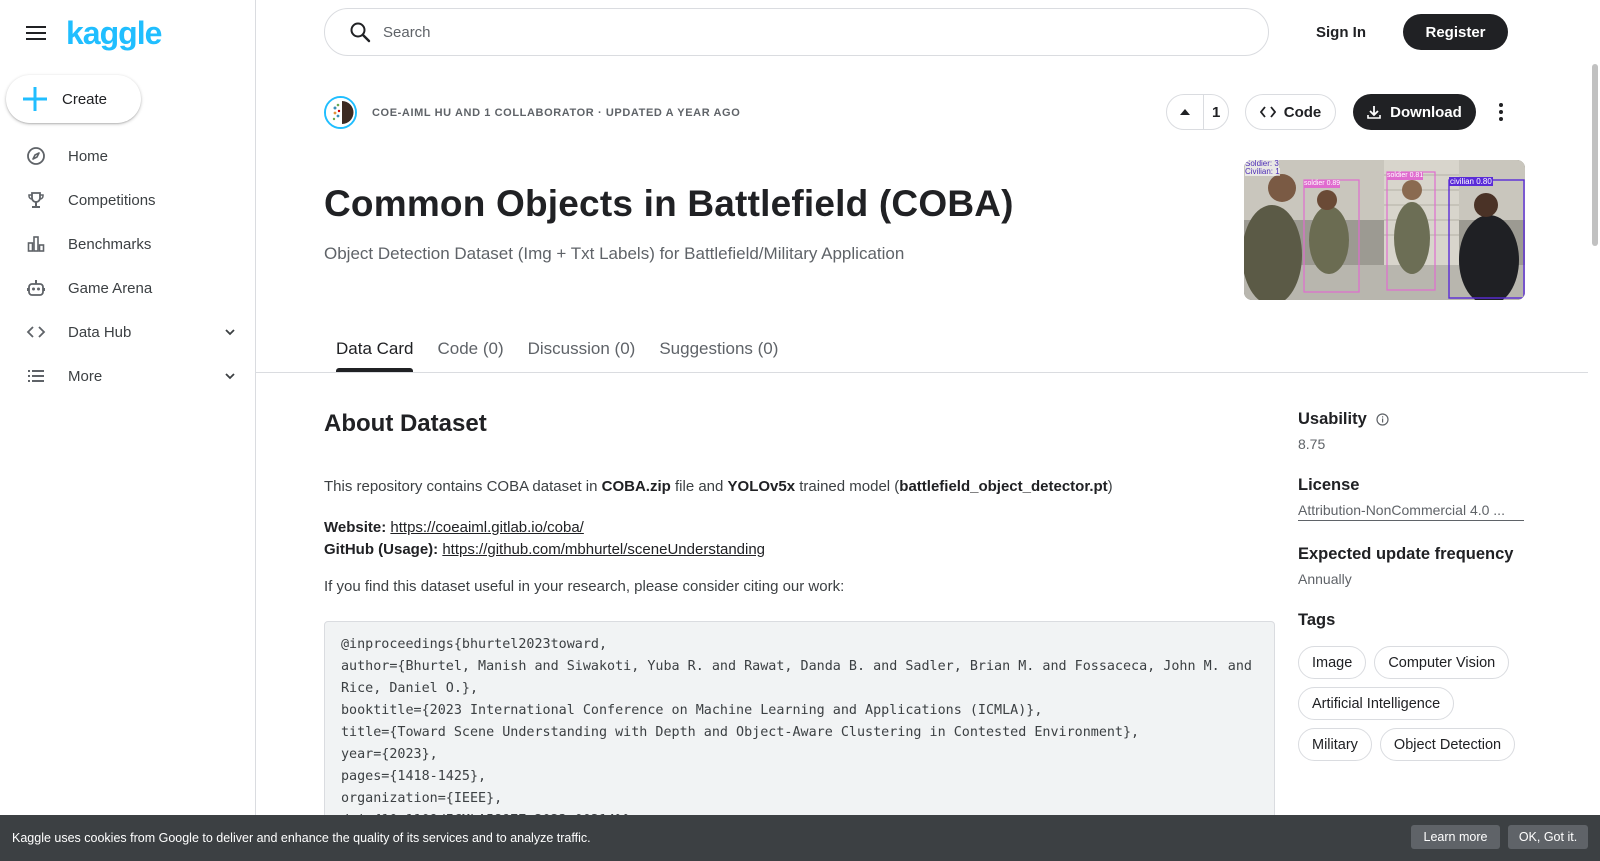 This screenshot has height=861, width=1600. I want to click on plus-icon, so click(35, 99).